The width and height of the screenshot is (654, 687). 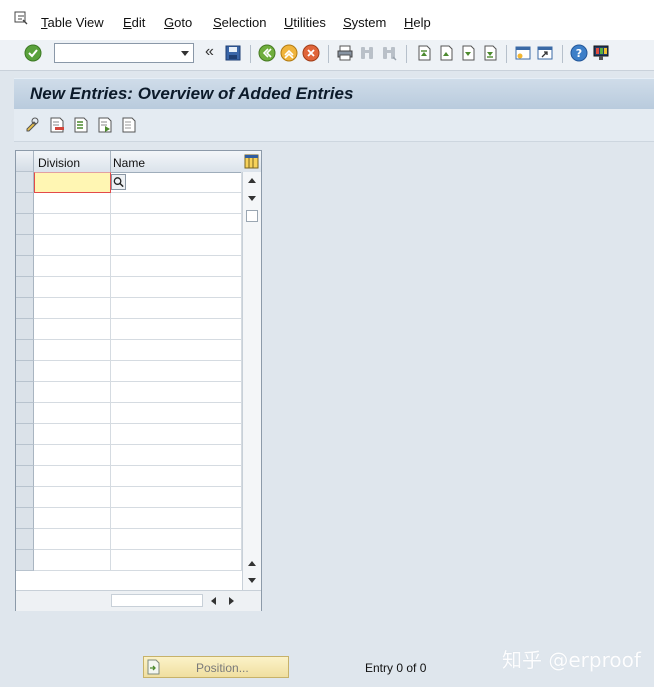 What do you see at coordinates (252, 180) in the screenshot?
I see `scroll-up-icon` at bounding box center [252, 180].